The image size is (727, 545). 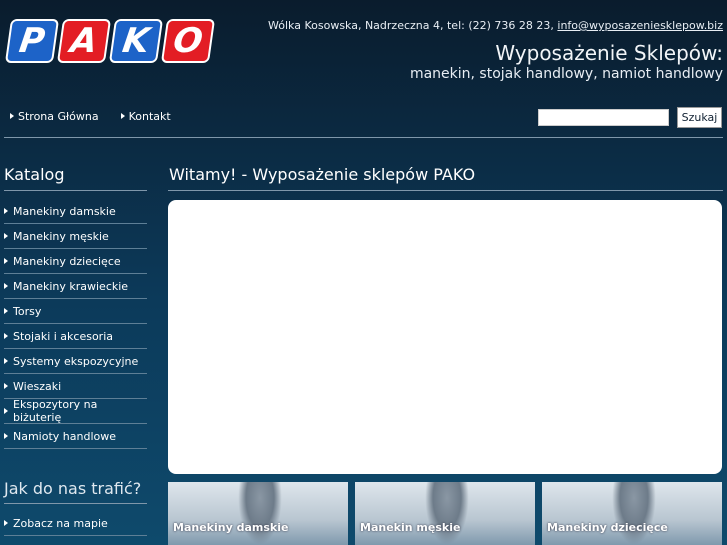 What do you see at coordinates (322, 174) in the screenshot?
I see `page-title: Witamy! - Wyposażenie sklepów PAKO` at bounding box center [322, 174].